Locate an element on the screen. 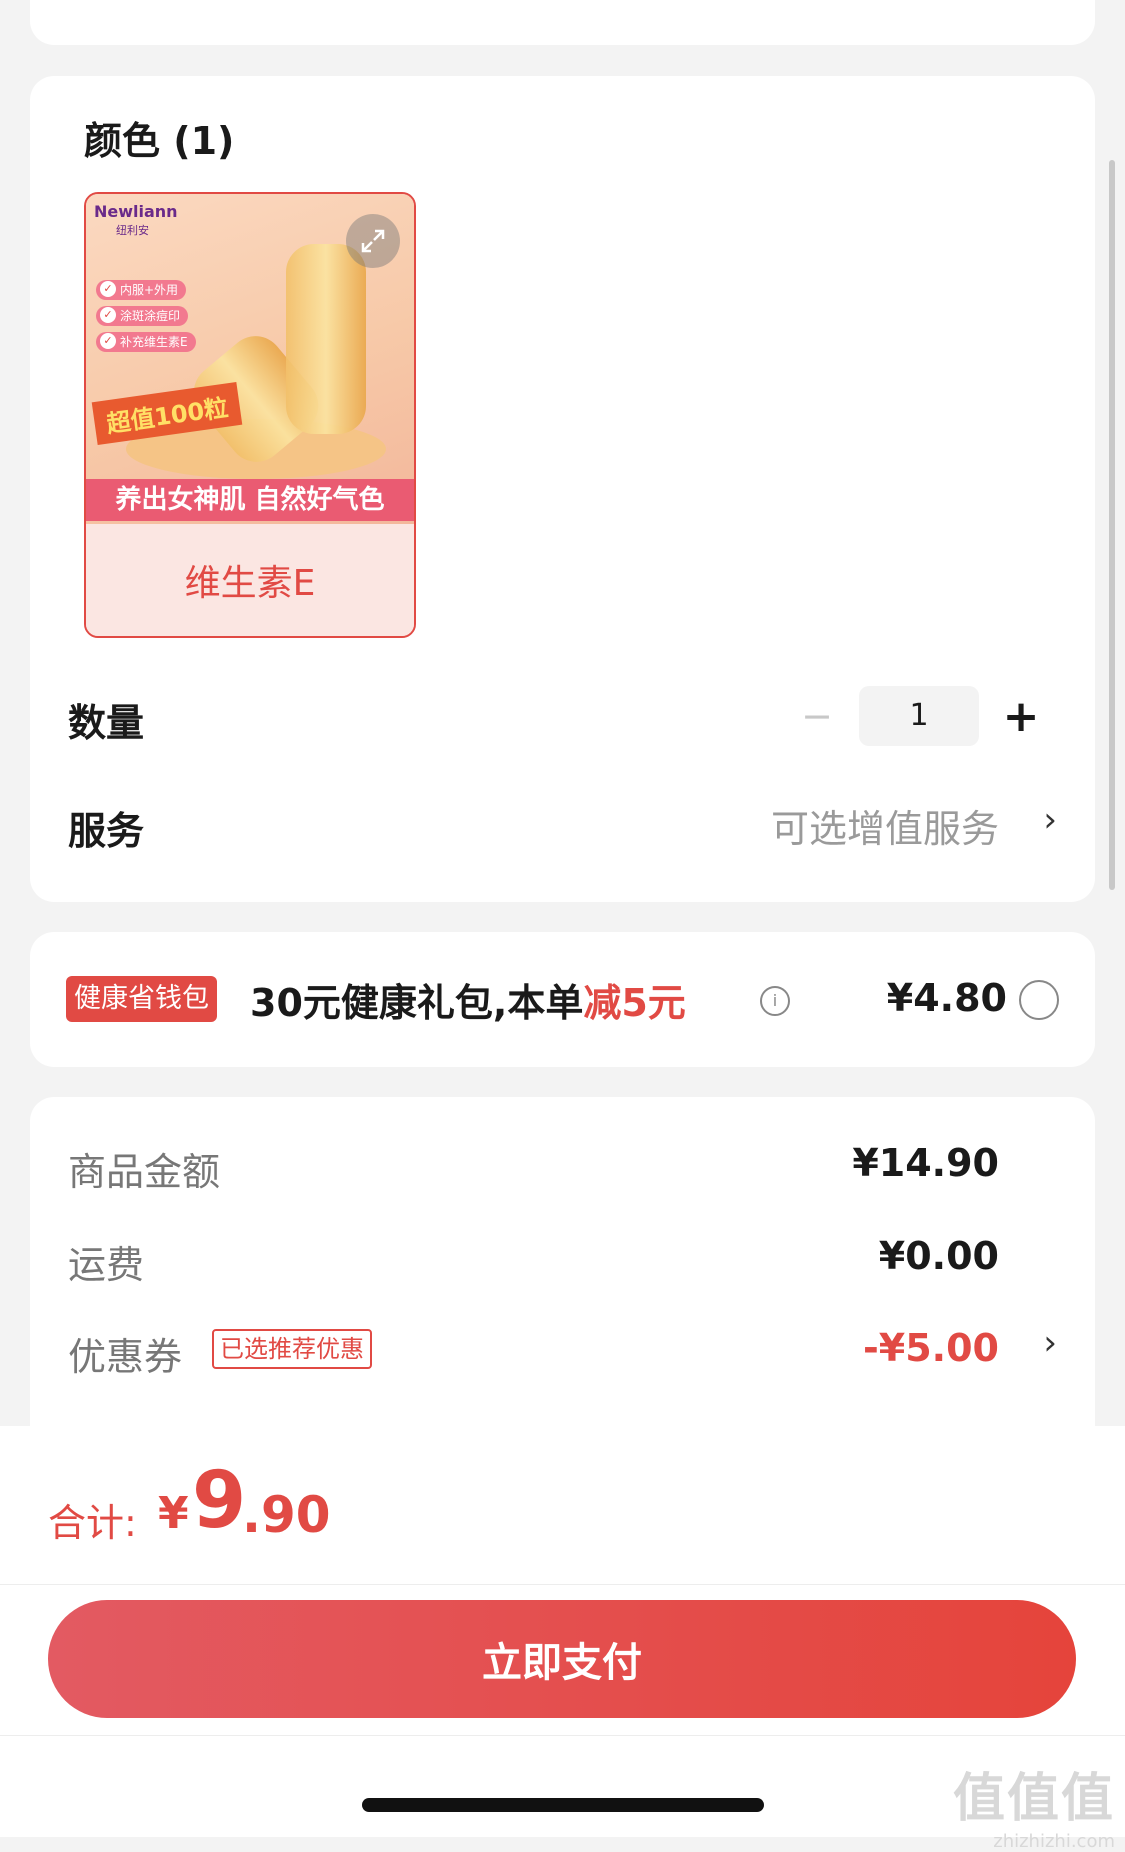 The image size is (1125, 1852). expand-icon is located at coordinates (373, 241).